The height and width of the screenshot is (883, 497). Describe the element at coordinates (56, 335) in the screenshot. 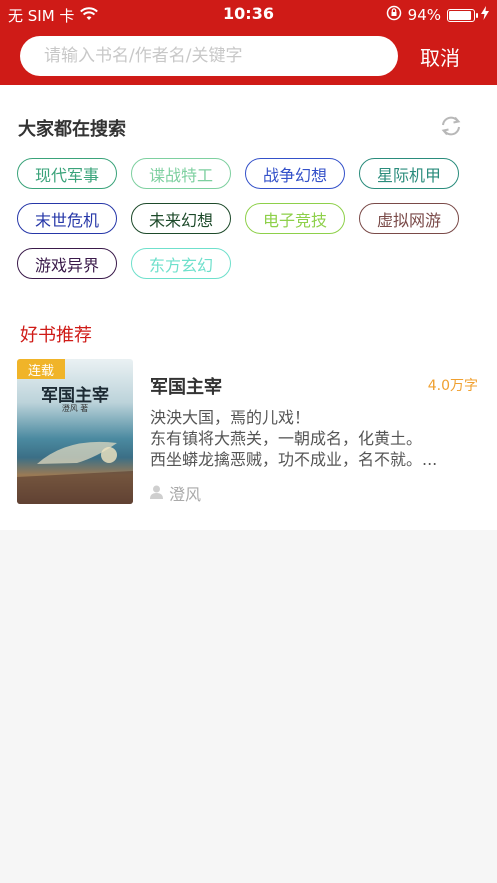

I see `recommend-title: 好书推荐` at that location.